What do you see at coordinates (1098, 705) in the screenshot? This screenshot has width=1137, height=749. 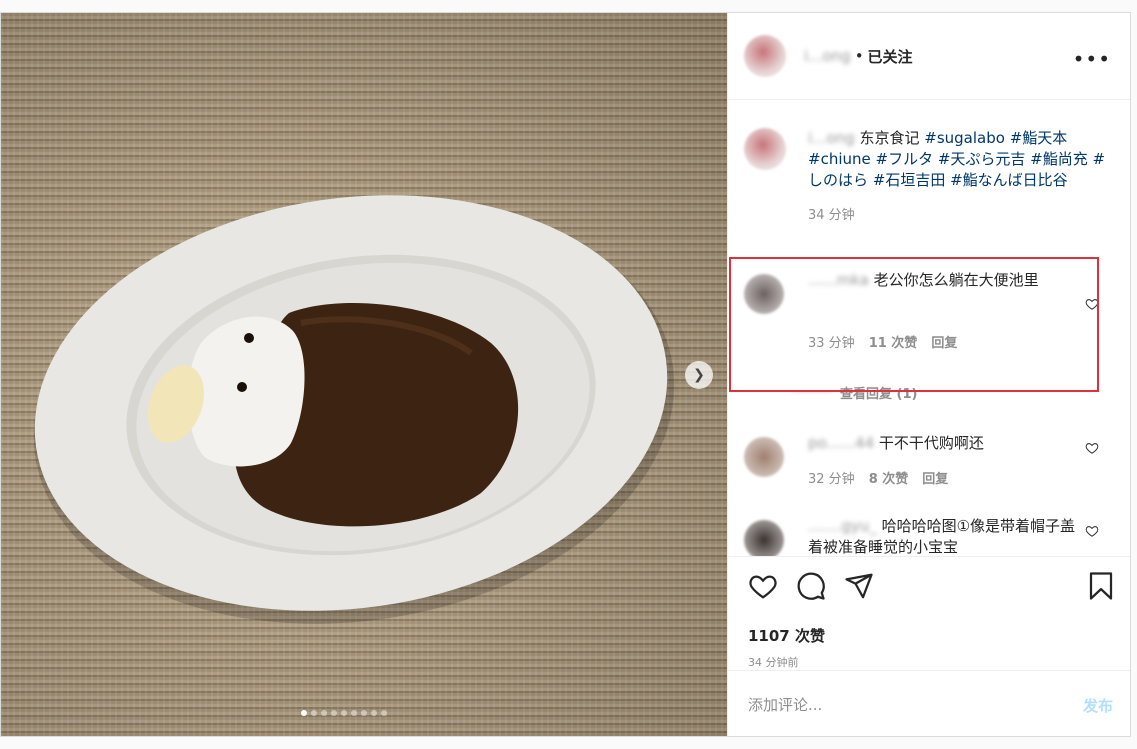 I see `post-comment-button: 发布` at bounding box center [1098, 705].